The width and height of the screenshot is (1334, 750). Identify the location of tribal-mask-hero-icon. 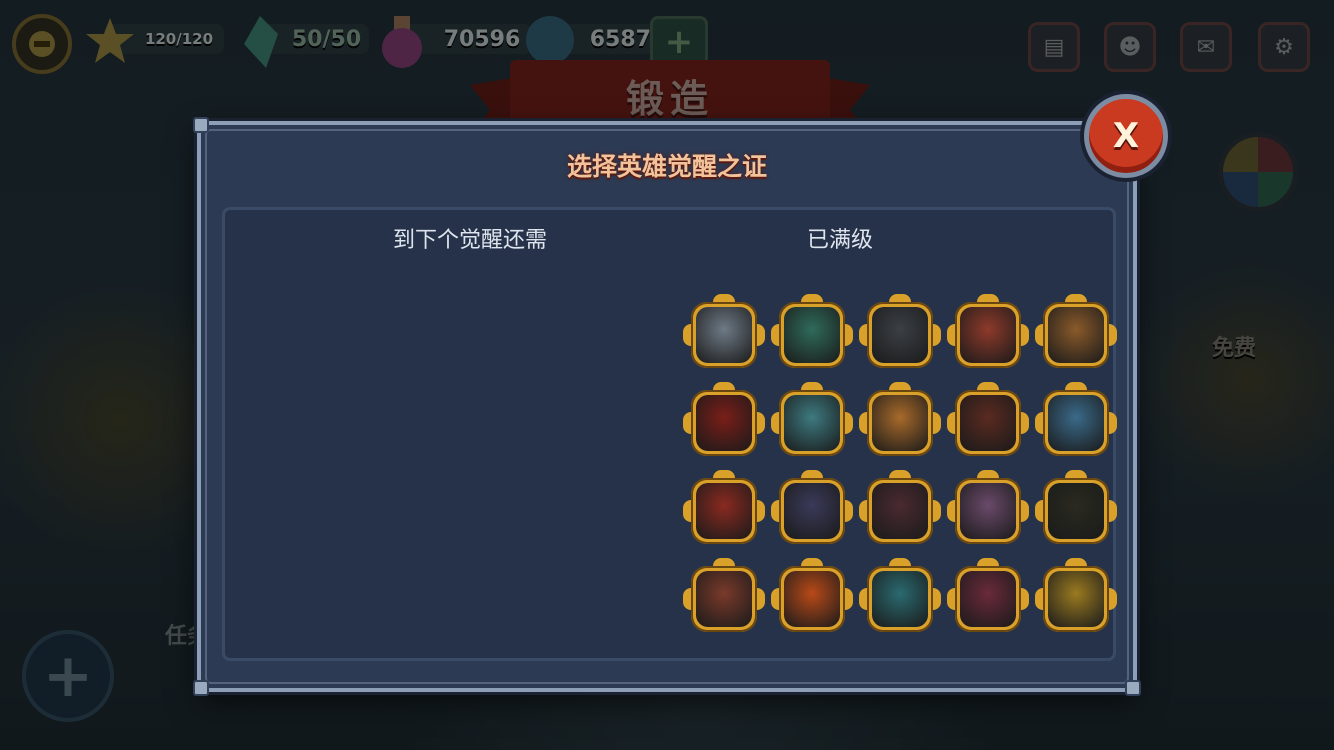
(900, 599).